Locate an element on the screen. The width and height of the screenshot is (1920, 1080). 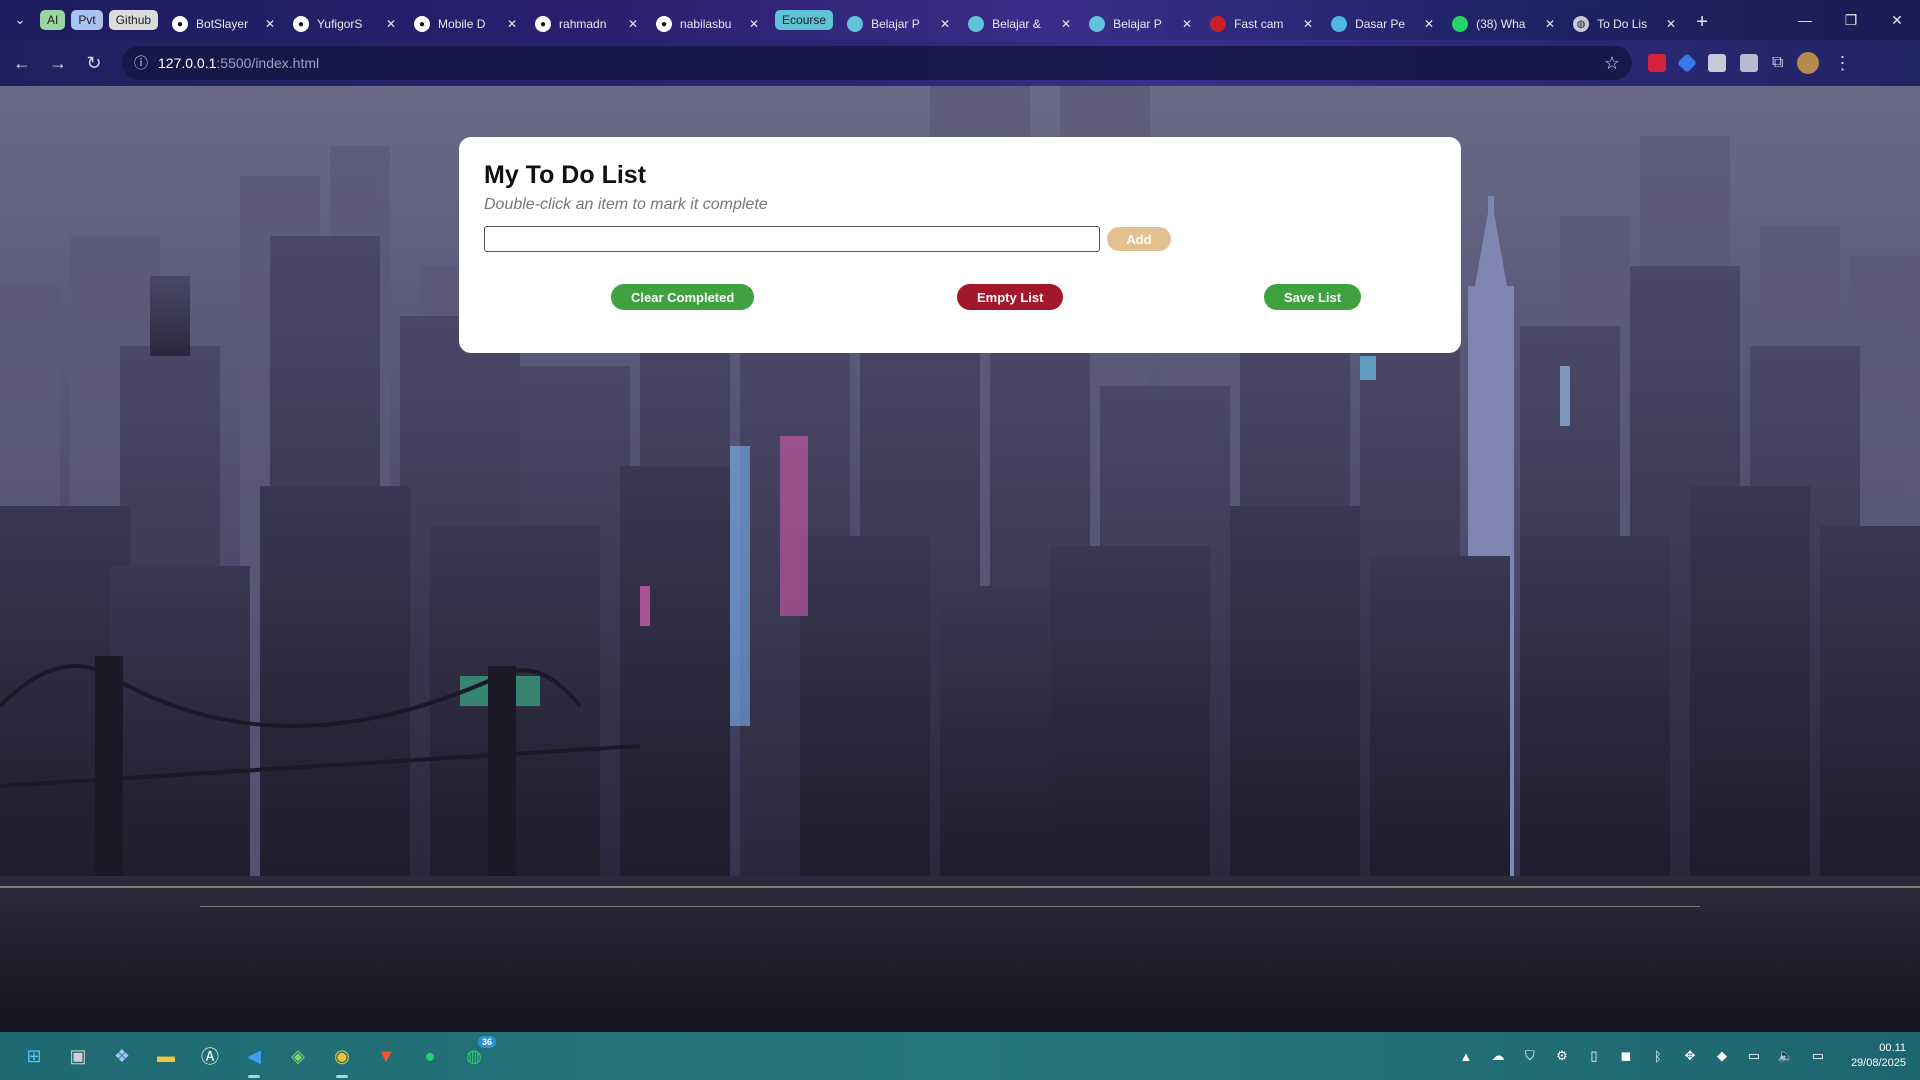
new-tab-button: + is located at coordinates (1702, 22).